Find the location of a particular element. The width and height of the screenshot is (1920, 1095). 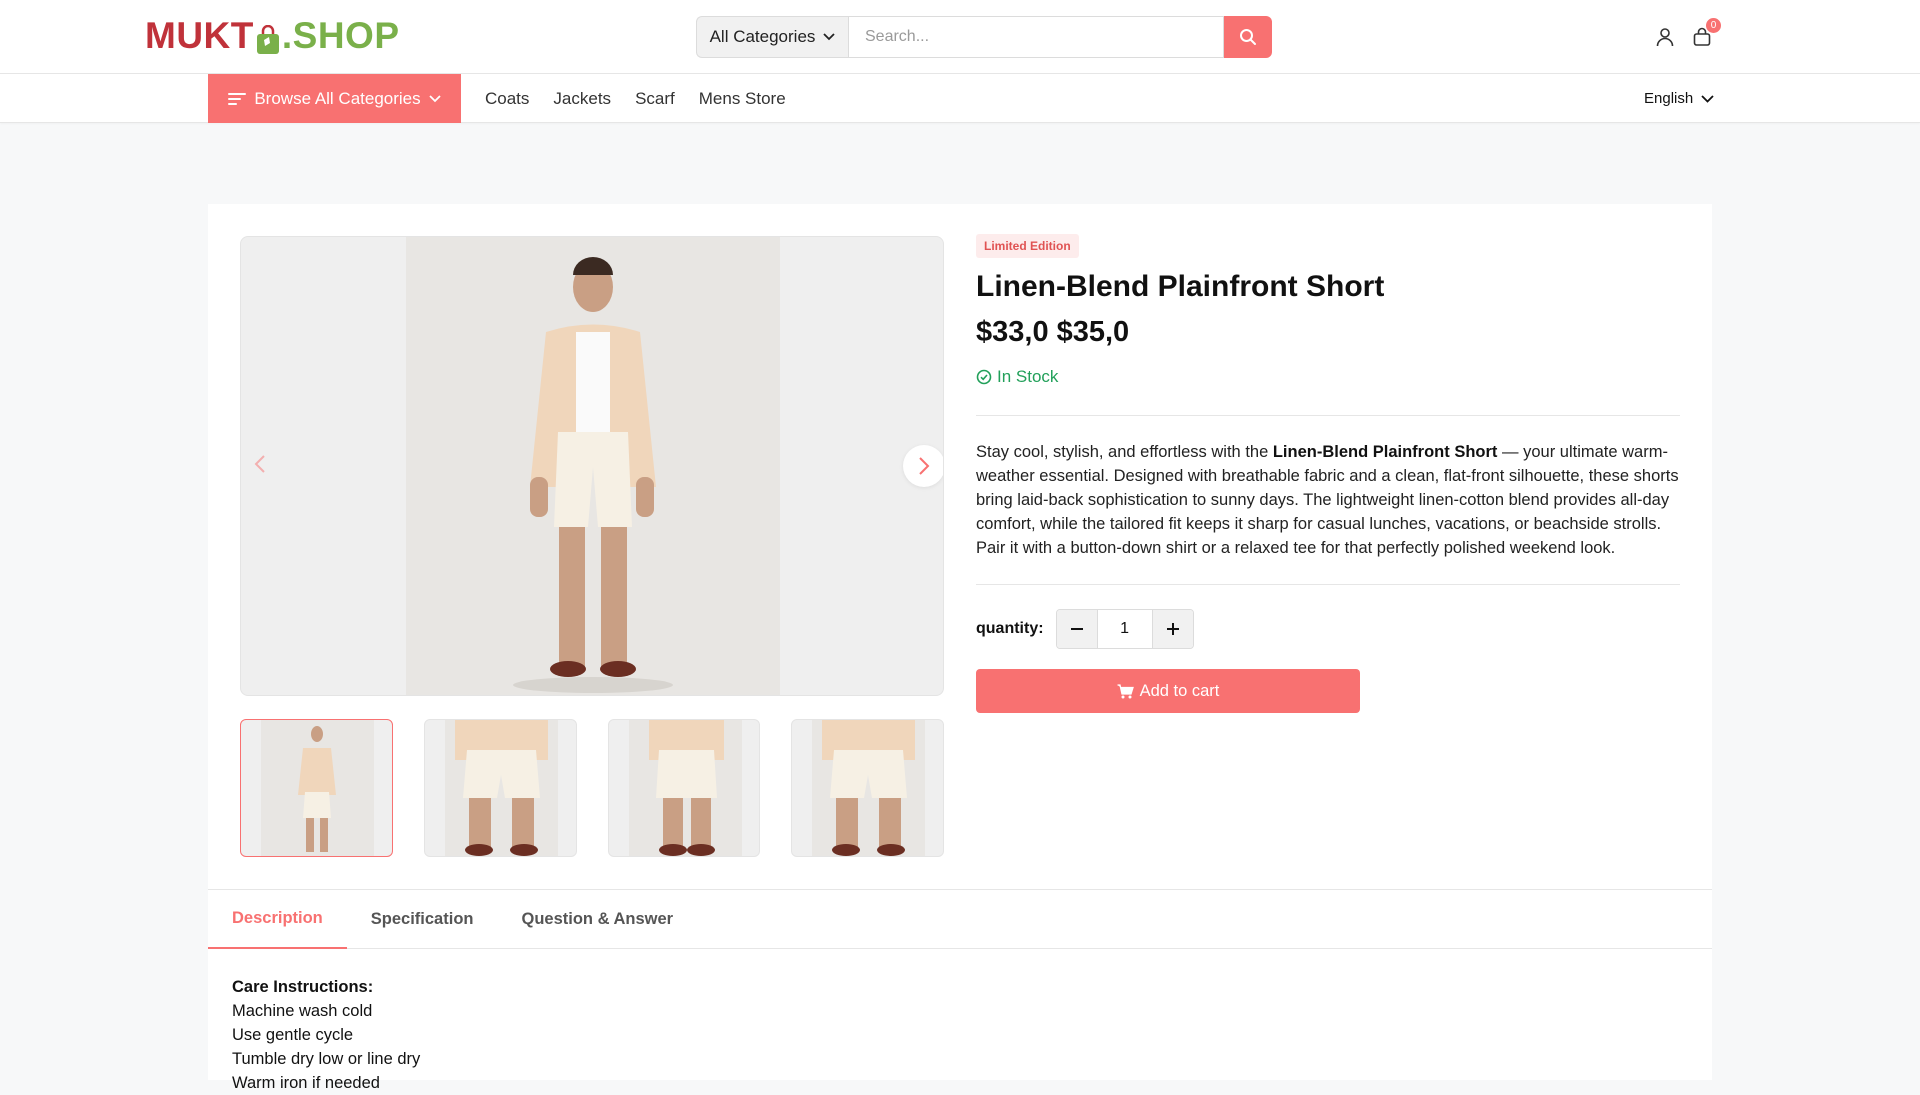

increase-quantity-button is located at coordinates (1172, 629).